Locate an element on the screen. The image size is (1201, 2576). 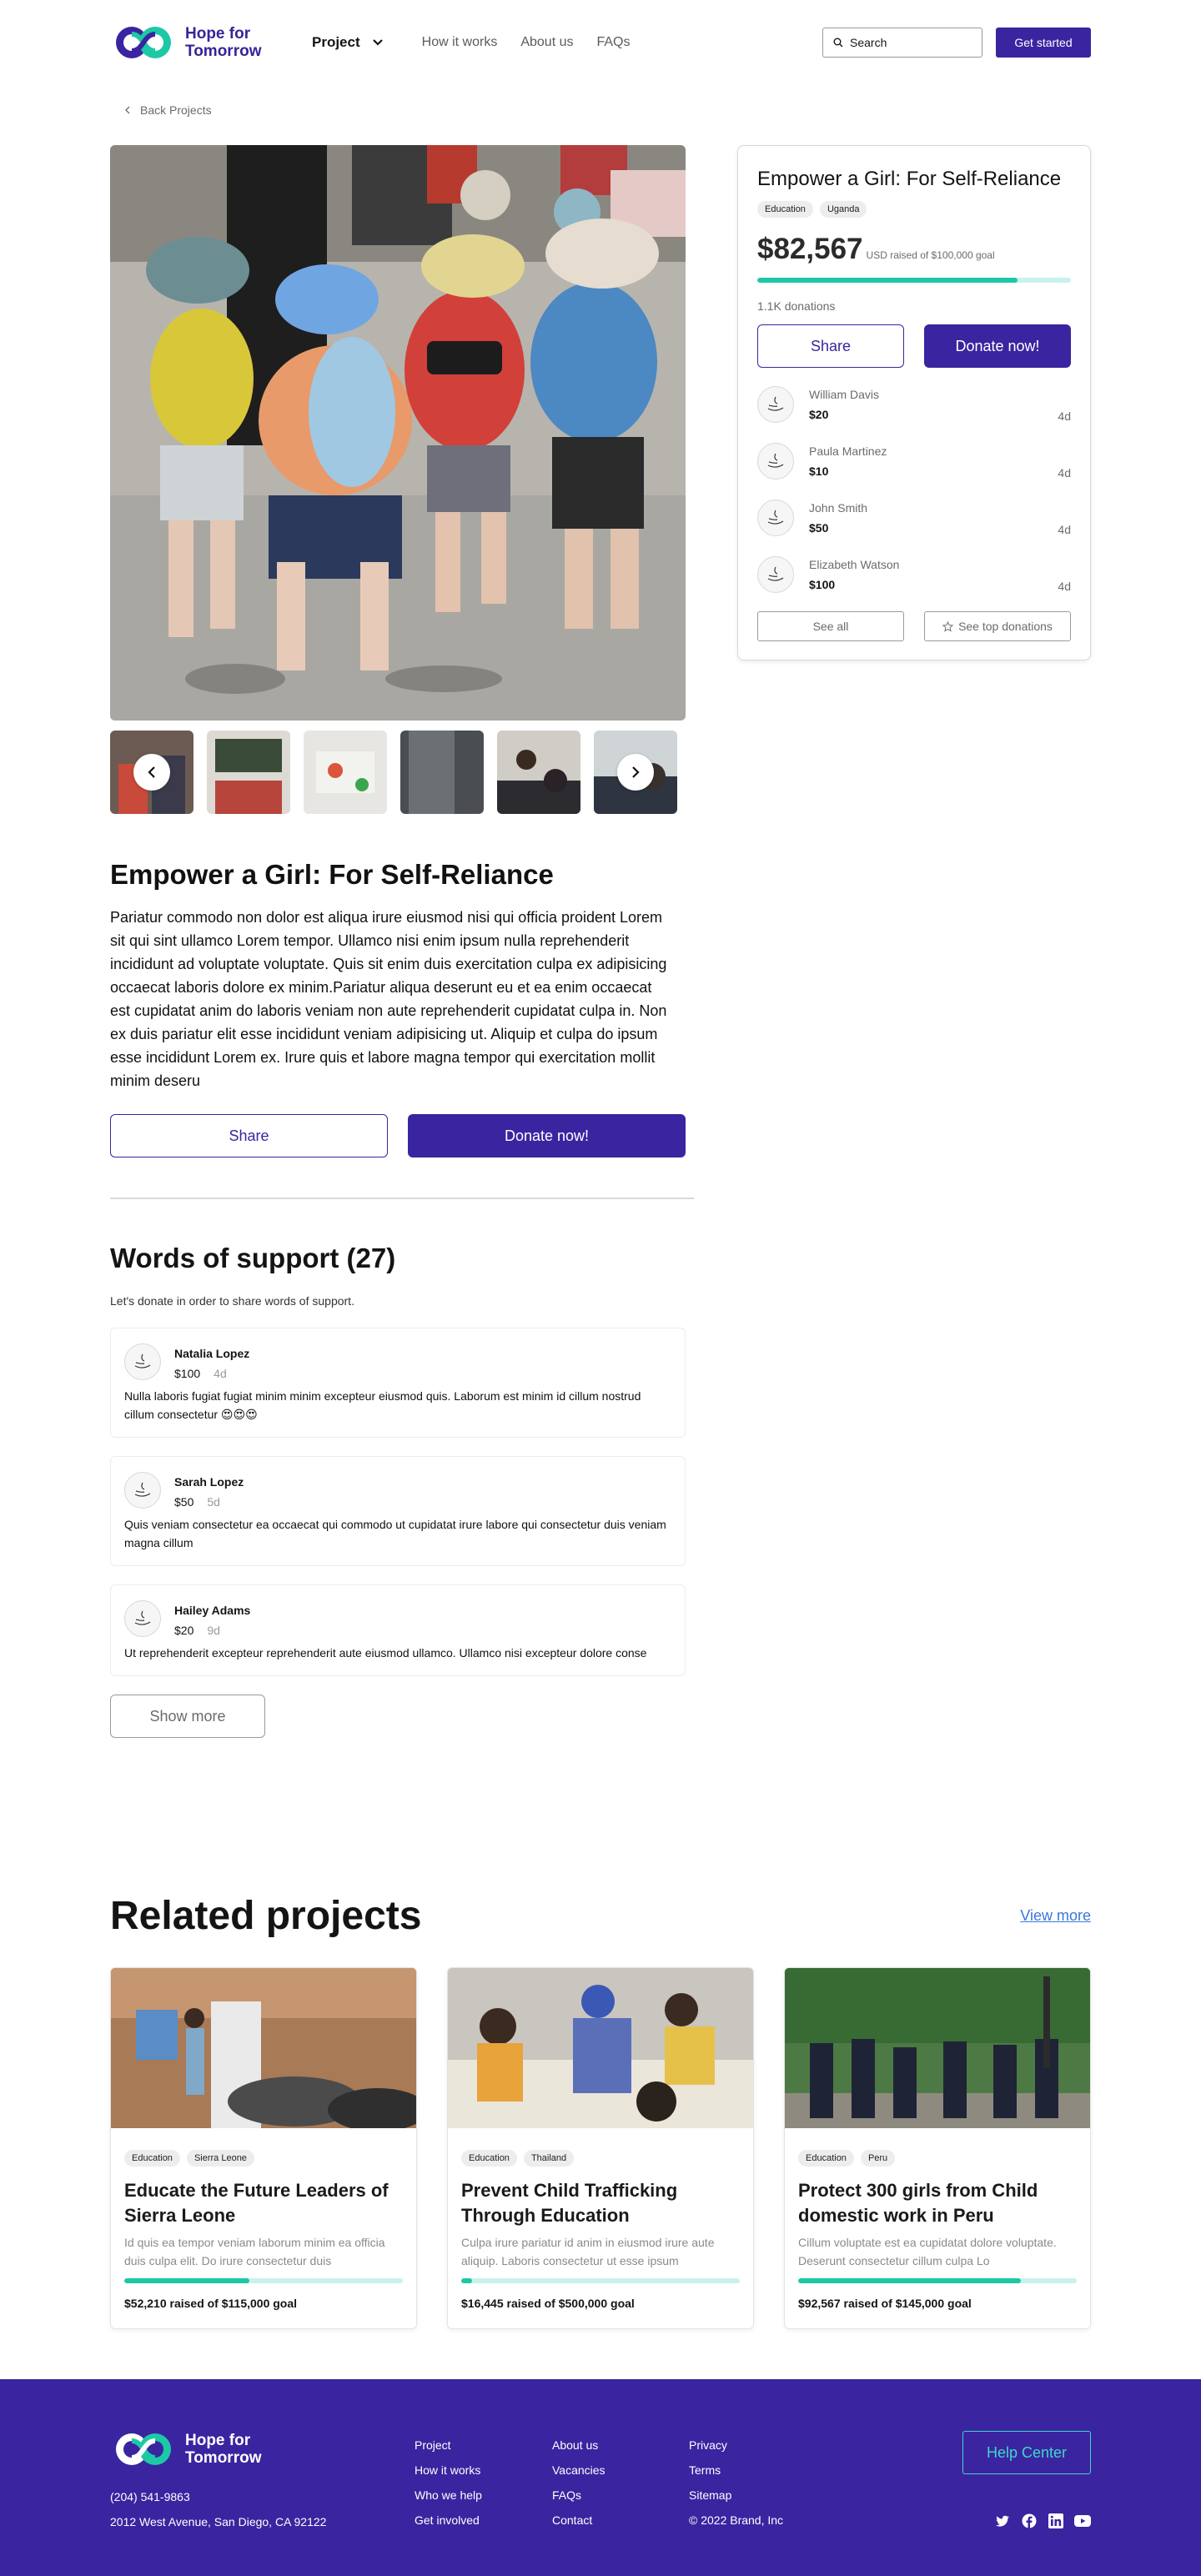
help-center-button: Help Center is located at coordinates (1027, 2452).